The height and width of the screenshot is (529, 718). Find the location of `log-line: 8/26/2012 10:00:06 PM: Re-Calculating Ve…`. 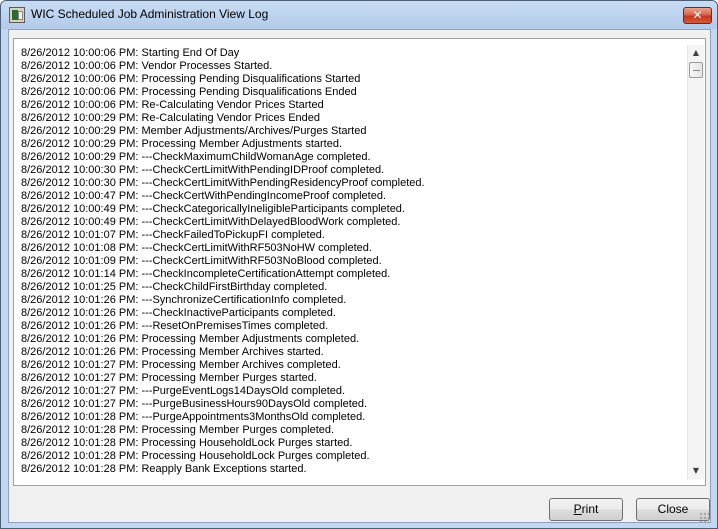

log-line: 8/26/2012 10:00:06 PM: Re-Calculating Ve… is located at coordinates (172, 105).